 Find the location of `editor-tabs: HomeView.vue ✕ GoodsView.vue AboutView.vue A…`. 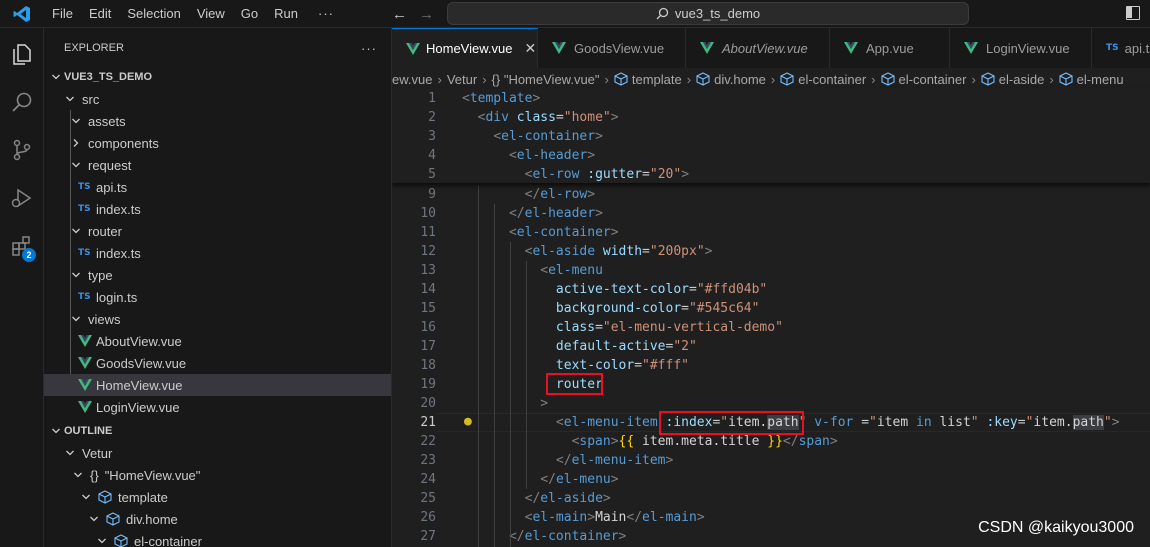

editor-tabs: HomeView.vue ✕ GoodsView.vue AboutView.vue A… is located at coordinates (771, 48).